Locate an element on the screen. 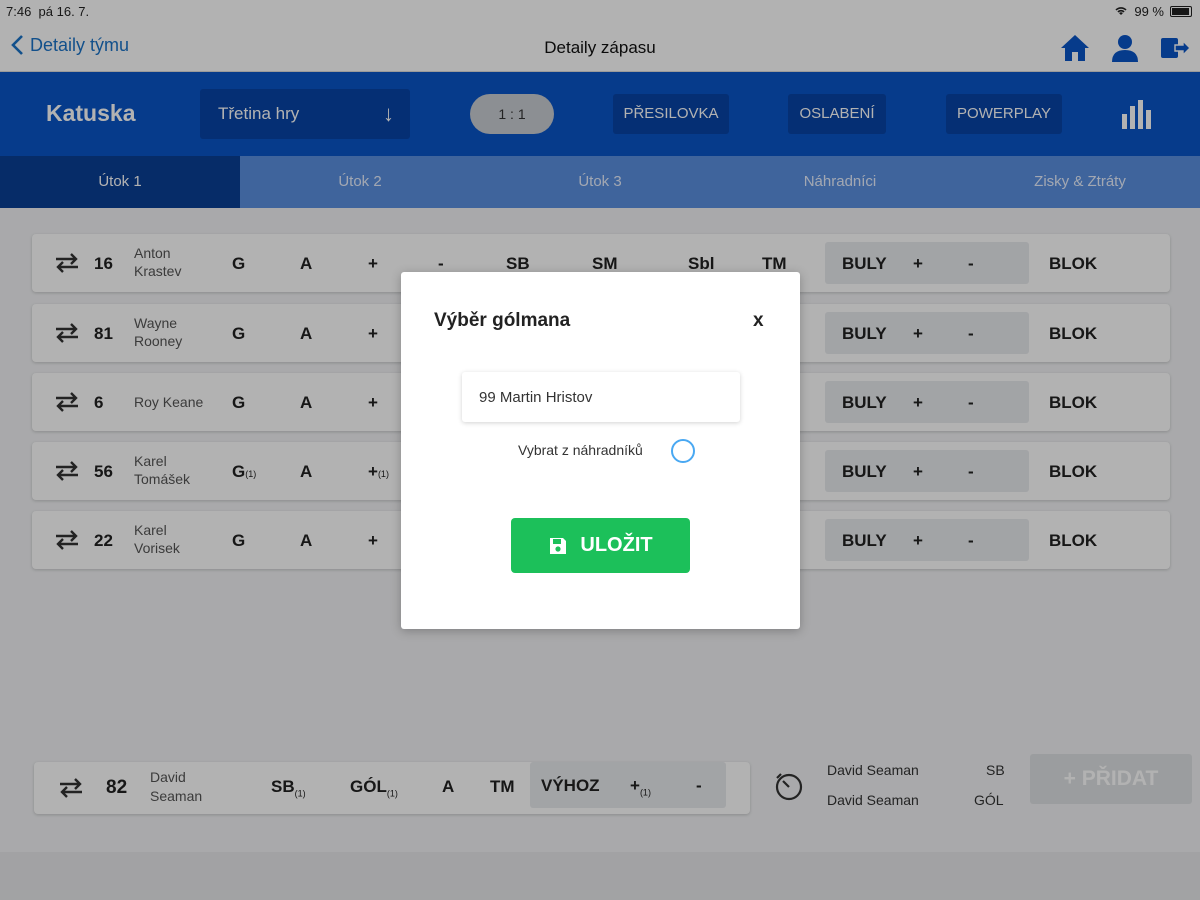  save-label: ULOŽIT is located at coordinates (616, 545).